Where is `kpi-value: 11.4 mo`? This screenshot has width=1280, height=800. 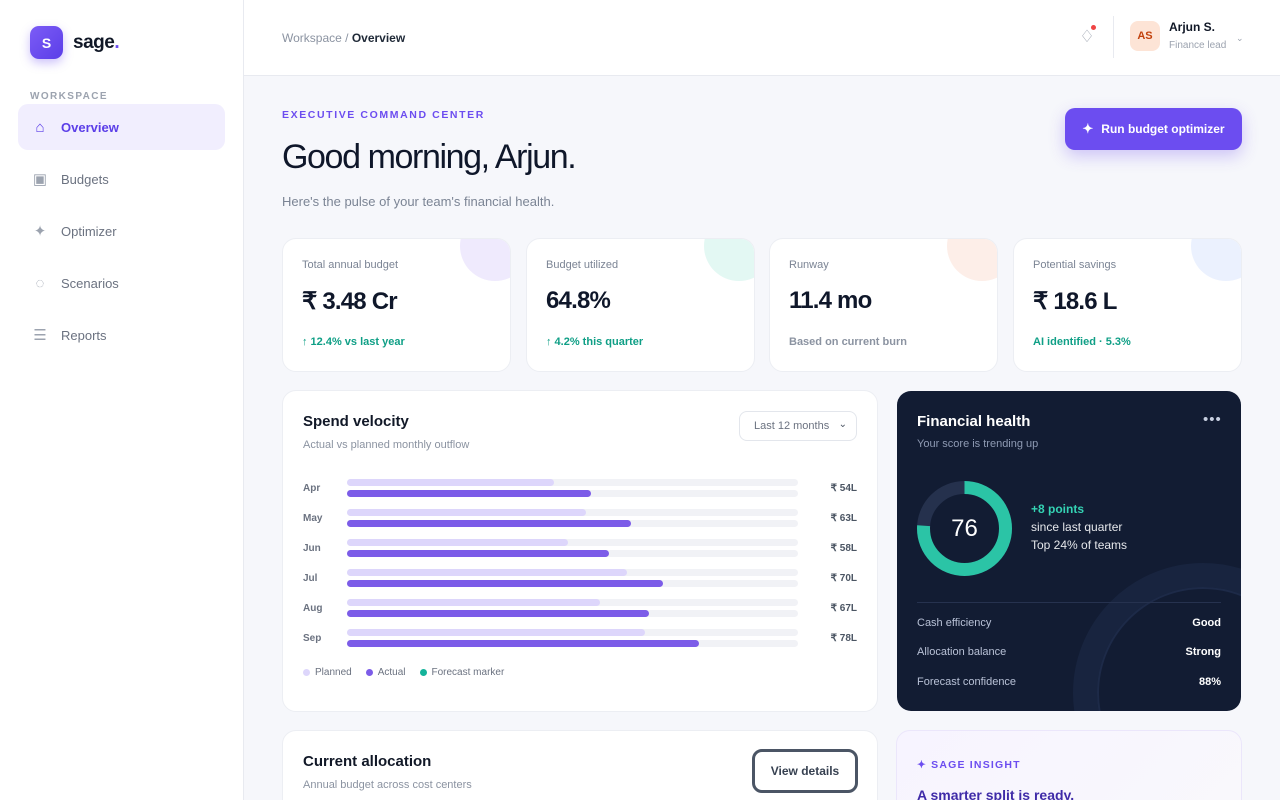 kpi-value: 11.4 mo is located at coordinates (830, 300).